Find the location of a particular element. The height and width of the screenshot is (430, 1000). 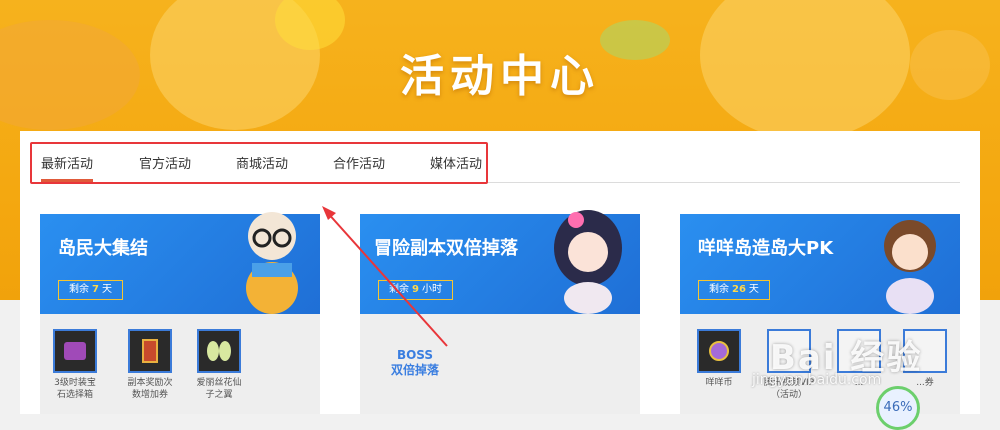

character-glasses-illustration is located at coordinates (272, 263).